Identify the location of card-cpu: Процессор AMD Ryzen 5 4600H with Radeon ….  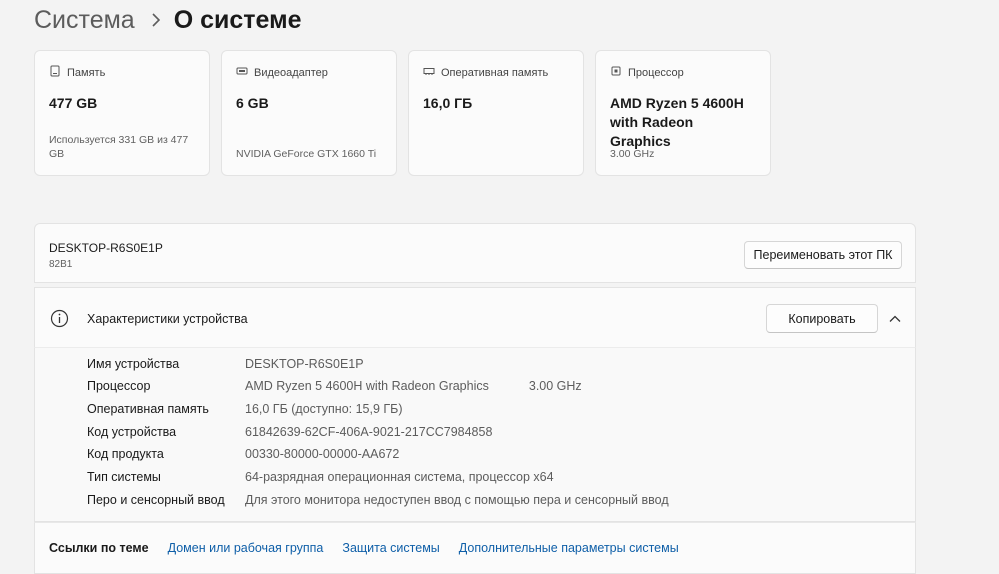
(683, 113).